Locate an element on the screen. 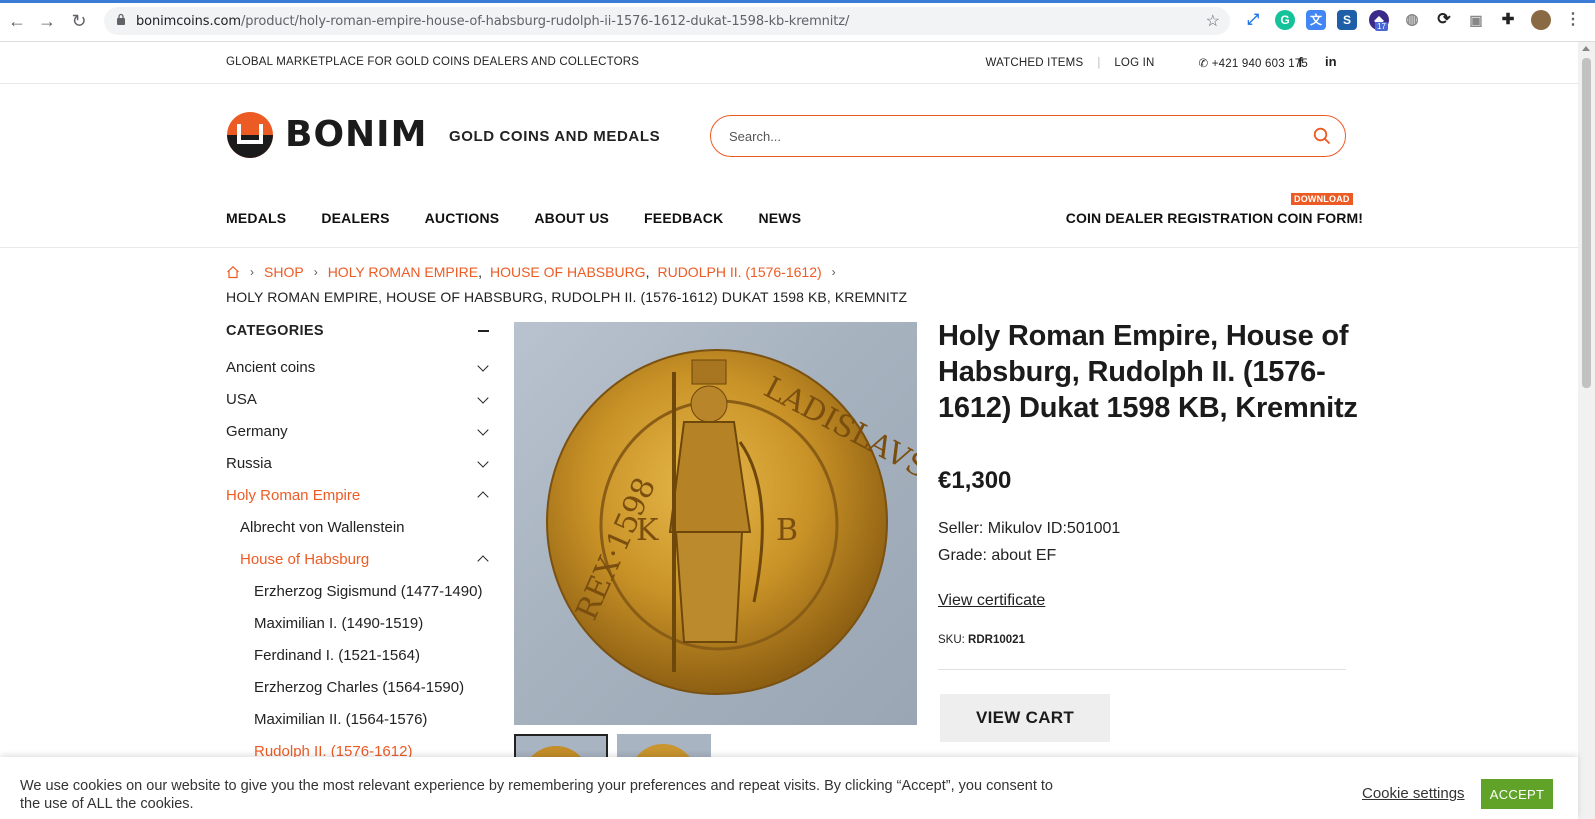 The width and height of the screenshot is (1595, 819). nav-news: NEWS is located at coordinates (779, 218).